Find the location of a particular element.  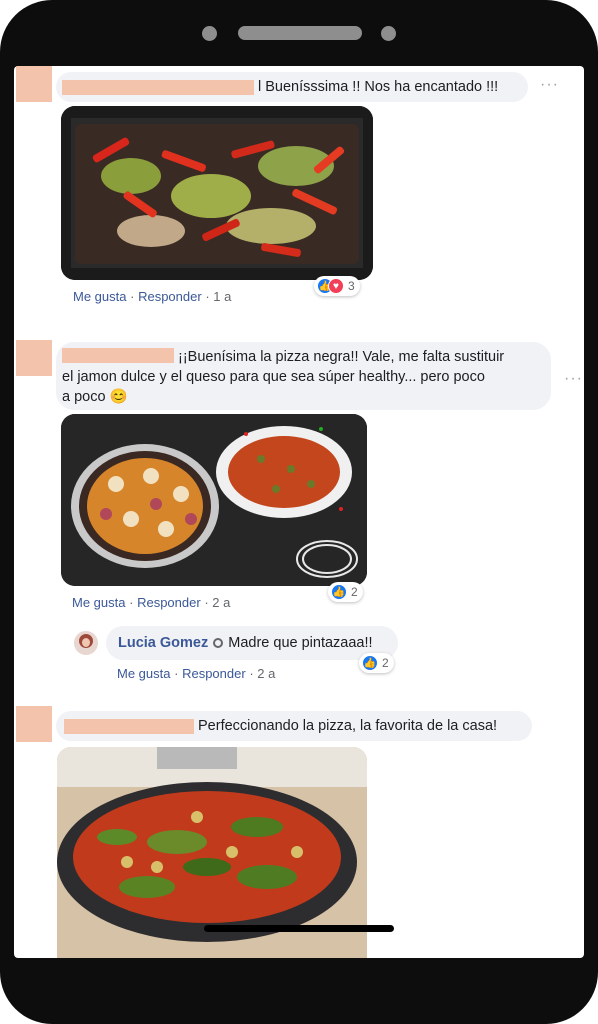

speaker-grille is located at coordinates (300, 33).